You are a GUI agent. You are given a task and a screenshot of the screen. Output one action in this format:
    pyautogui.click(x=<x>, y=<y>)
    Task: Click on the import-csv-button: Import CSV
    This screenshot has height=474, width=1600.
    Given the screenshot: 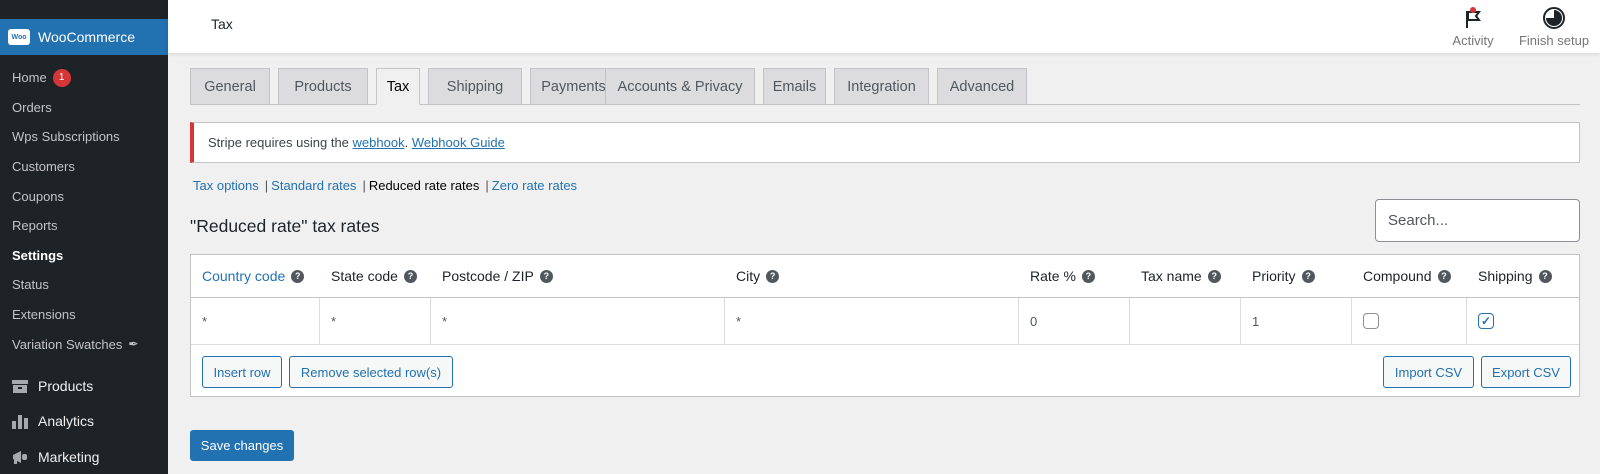 What is the action you would take?
    pyautogui.click(x=1428, y=372)
    